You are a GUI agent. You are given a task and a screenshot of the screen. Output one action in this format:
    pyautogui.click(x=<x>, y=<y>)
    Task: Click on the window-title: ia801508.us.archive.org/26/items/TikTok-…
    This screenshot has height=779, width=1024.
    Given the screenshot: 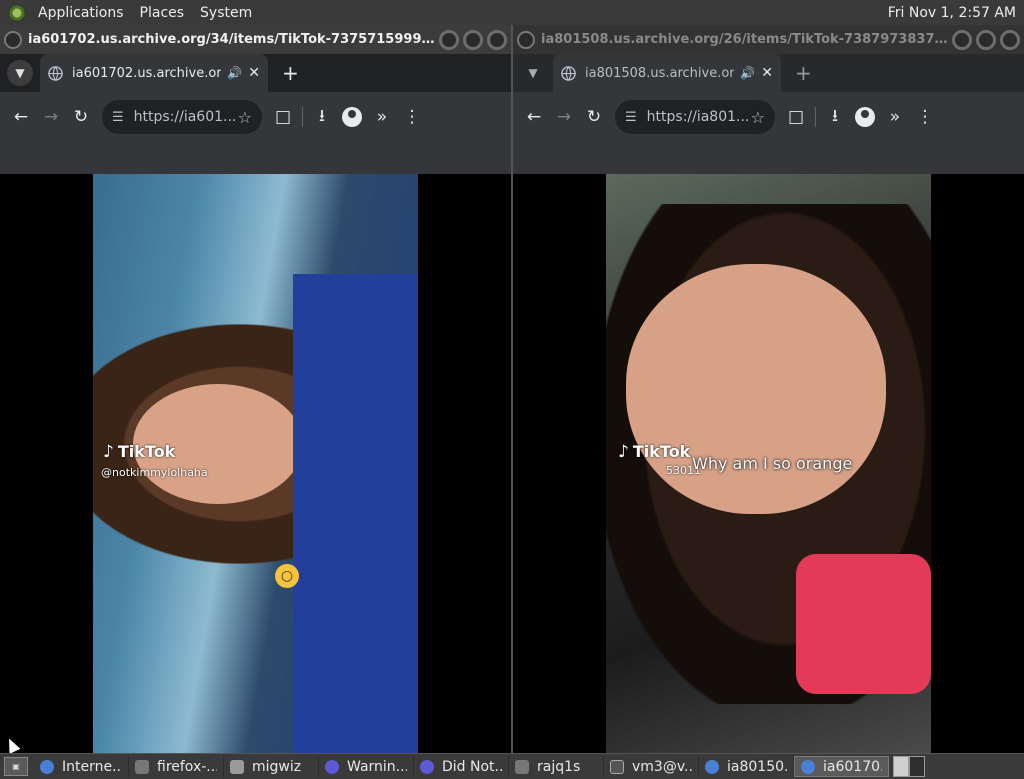 What is the action you would take?
    pyautogui.click(x=746, y=39)
    